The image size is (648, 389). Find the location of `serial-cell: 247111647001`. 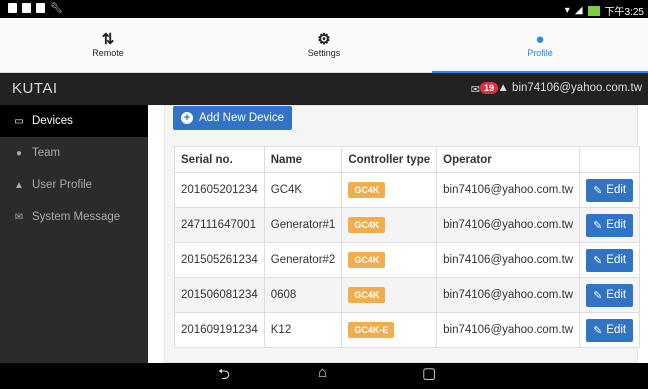

serial-cell: 247111647001 is located at coordinates (219, 225).